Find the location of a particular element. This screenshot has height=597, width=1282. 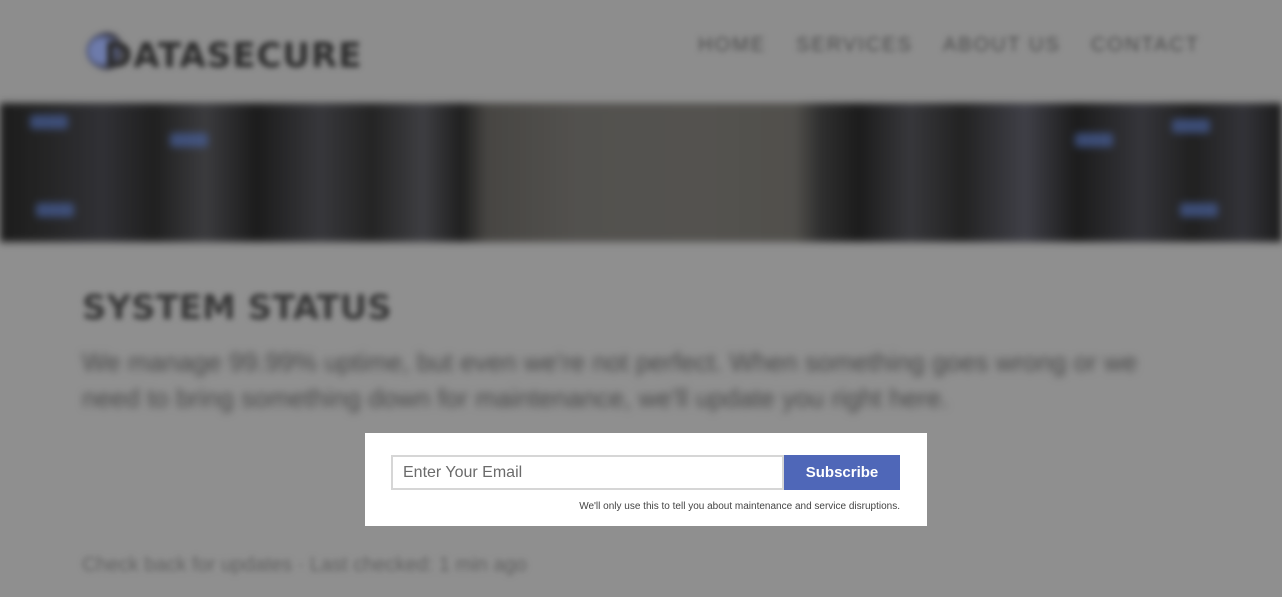

subscribe-button: Subscribe is located at coordinates (842, 472).